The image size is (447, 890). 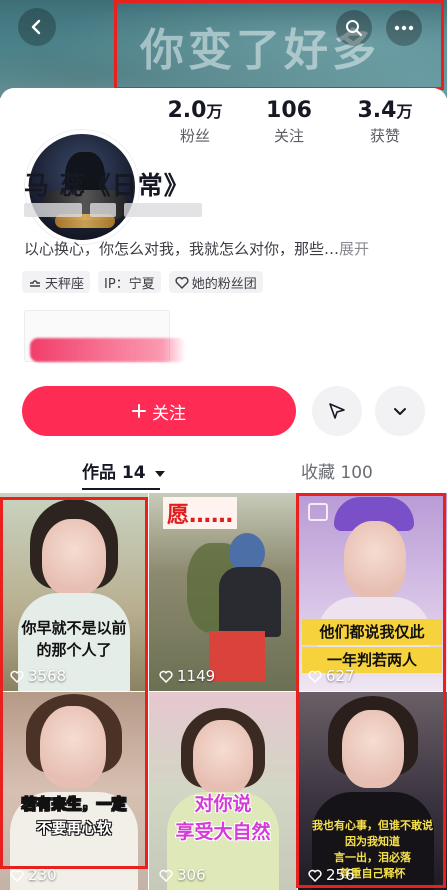 I want to click on tag-label: 她的粉丝团, so click(x=224, y=284).